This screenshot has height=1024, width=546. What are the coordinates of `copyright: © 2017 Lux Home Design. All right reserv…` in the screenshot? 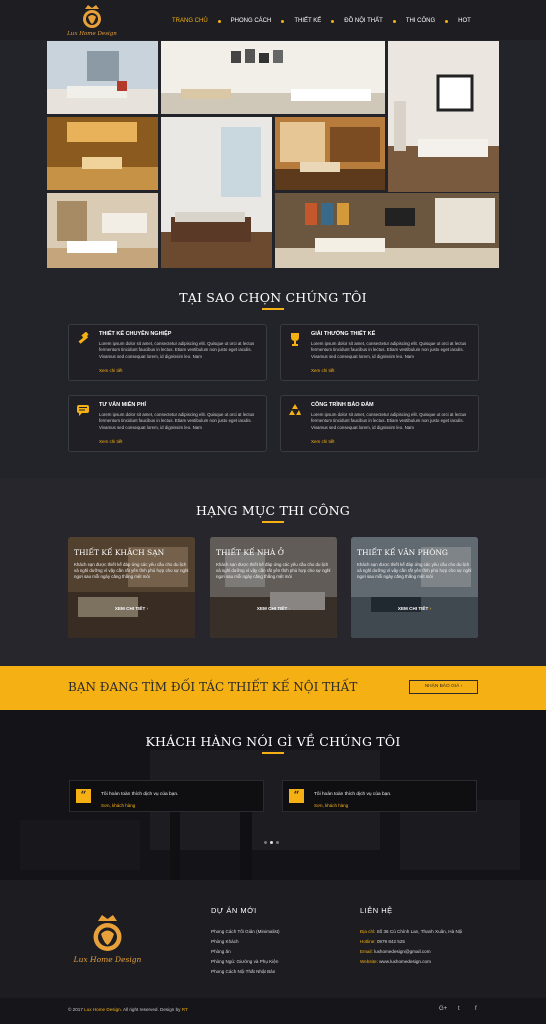 It's located at (128, 1009).